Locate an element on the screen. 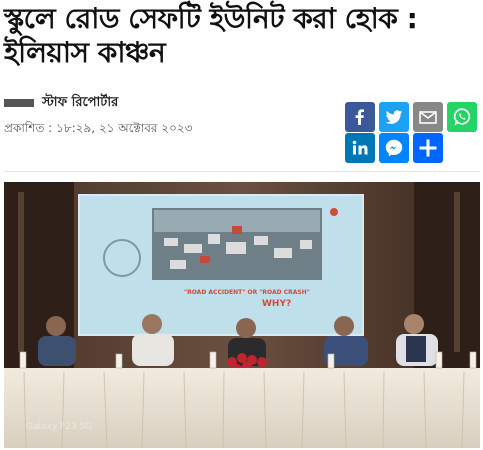  email-share-button is located at coordinates (428, 117).